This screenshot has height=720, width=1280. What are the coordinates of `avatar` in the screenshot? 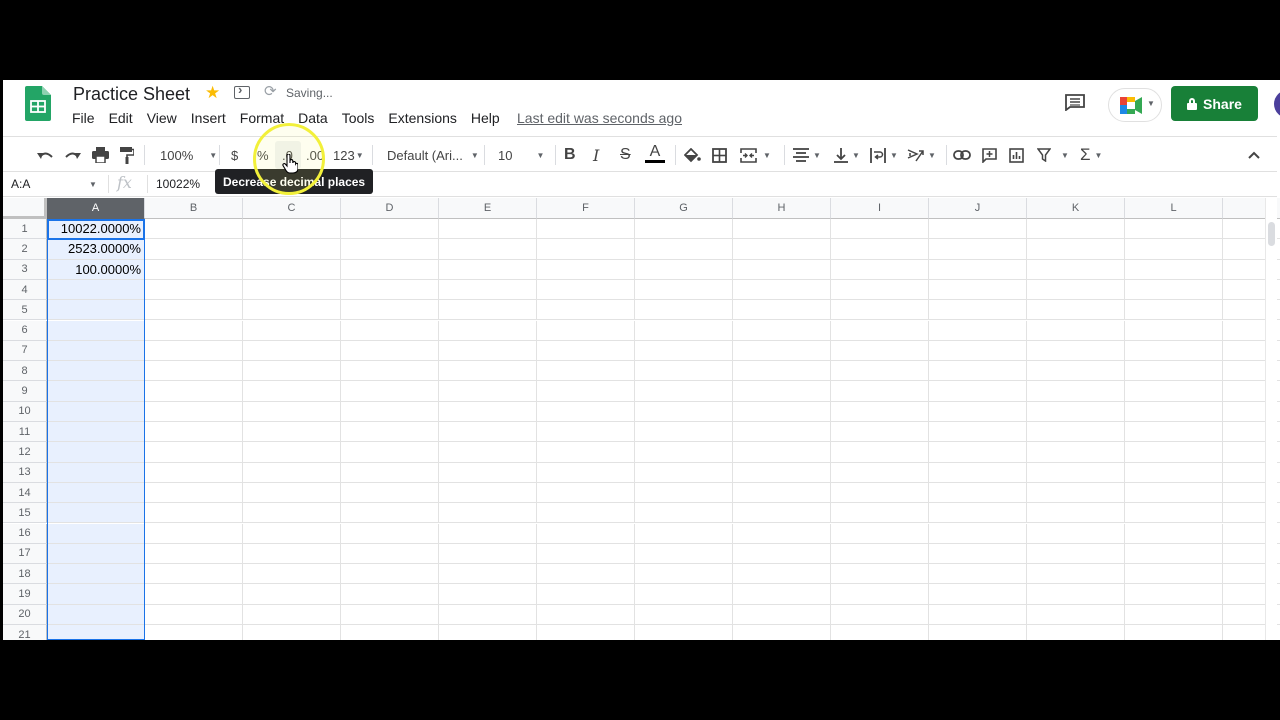 It's located at (1277, 104).